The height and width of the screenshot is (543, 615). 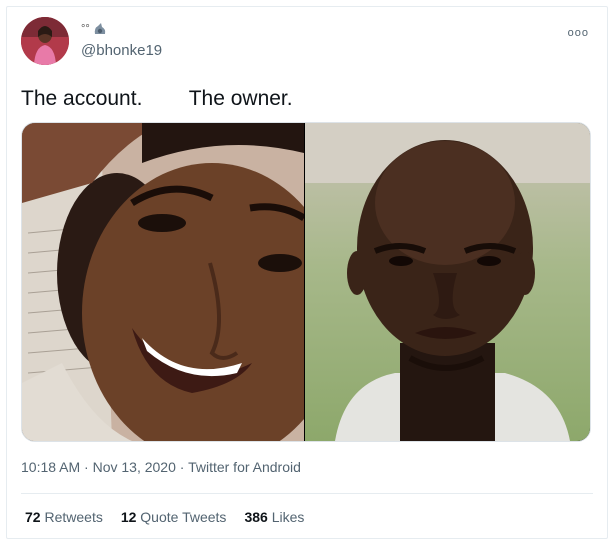 I want to click on likes-label: Likes, so click(x=288, y=517).